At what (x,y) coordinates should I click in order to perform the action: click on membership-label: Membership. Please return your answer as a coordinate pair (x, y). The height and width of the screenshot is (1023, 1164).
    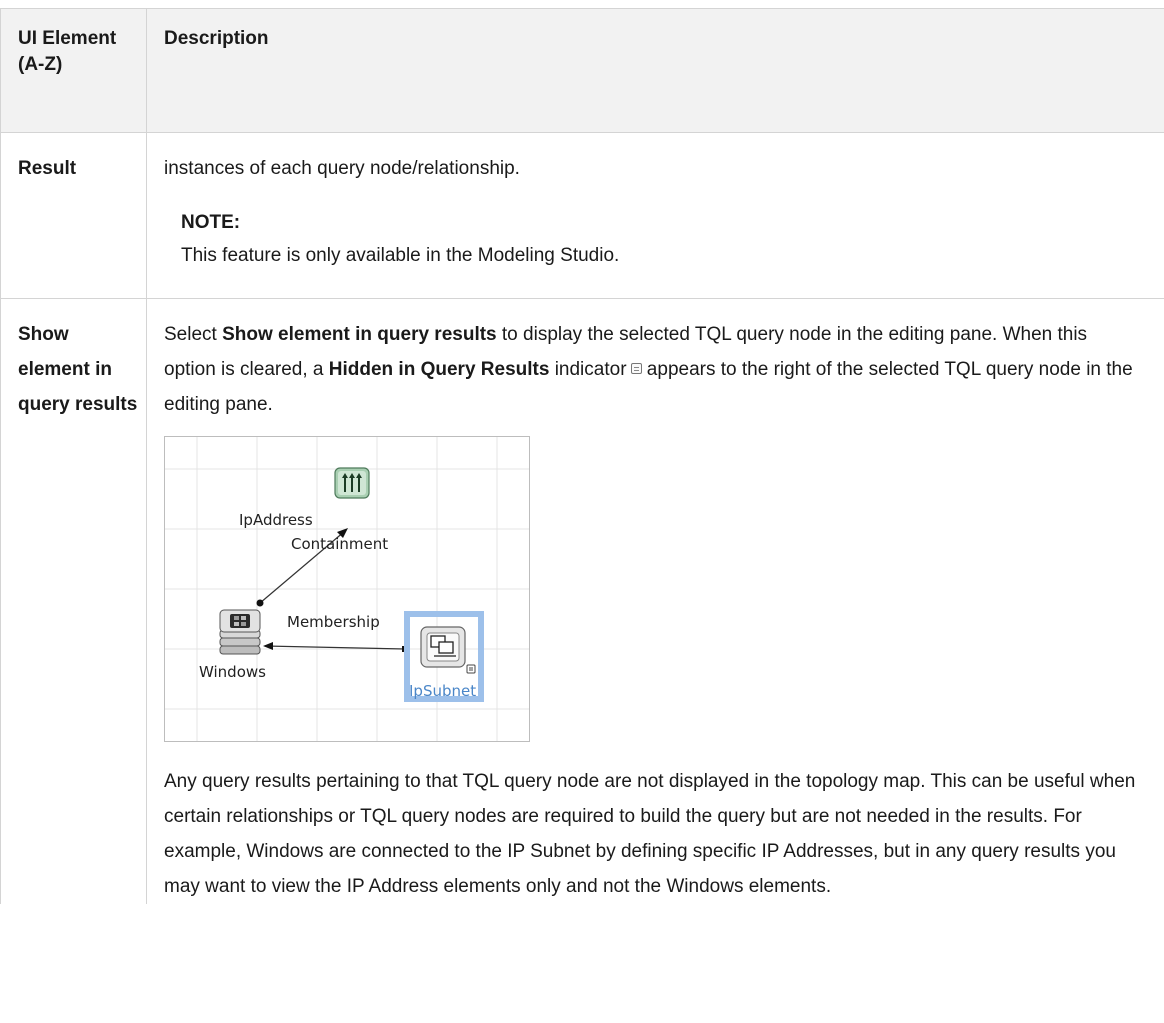
    Looking at the image, I should click on (333, 622).